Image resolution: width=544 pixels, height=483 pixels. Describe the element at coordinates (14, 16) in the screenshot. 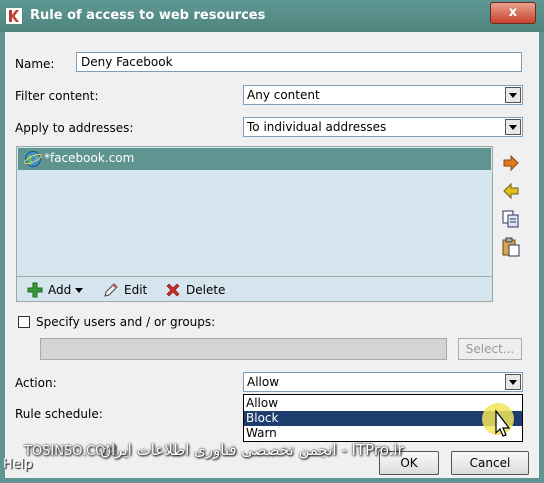

I see `kaspersky-logo-icon` at that location.